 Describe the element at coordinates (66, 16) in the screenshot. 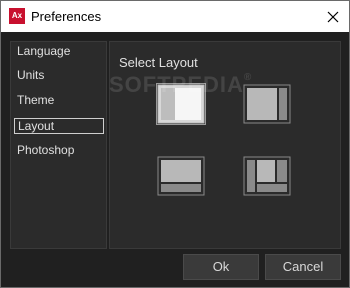

I see `window-title: Preferences` at that location.